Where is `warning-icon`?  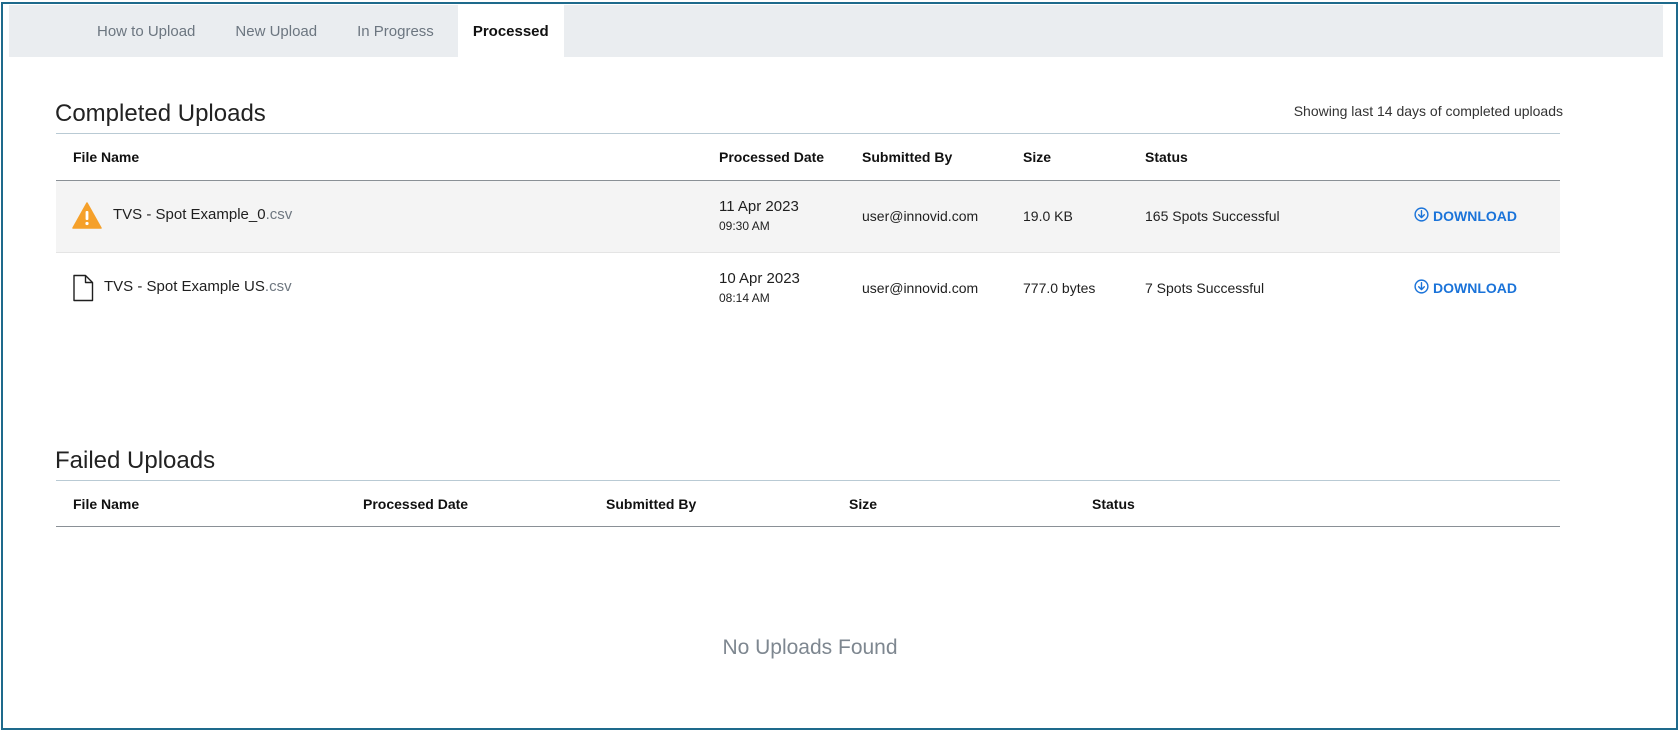
warning-icon is located at coordinates (87, 218).